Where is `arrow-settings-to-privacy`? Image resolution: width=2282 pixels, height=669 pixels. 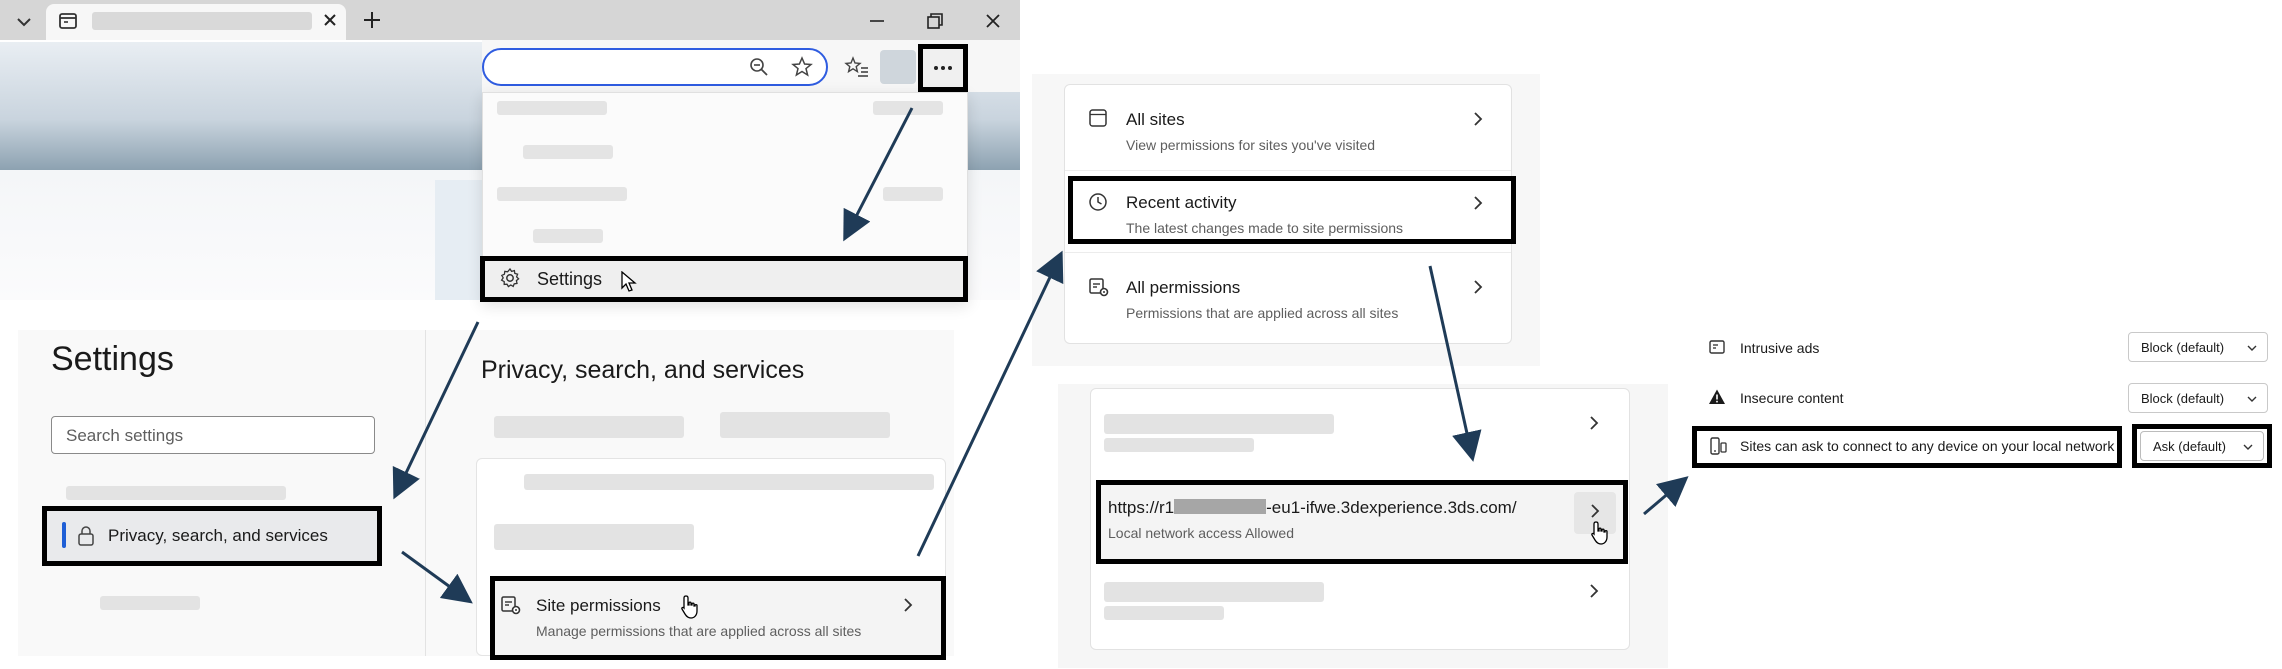 arrow-settings-to-privacy is located at coordinates (436, 410).